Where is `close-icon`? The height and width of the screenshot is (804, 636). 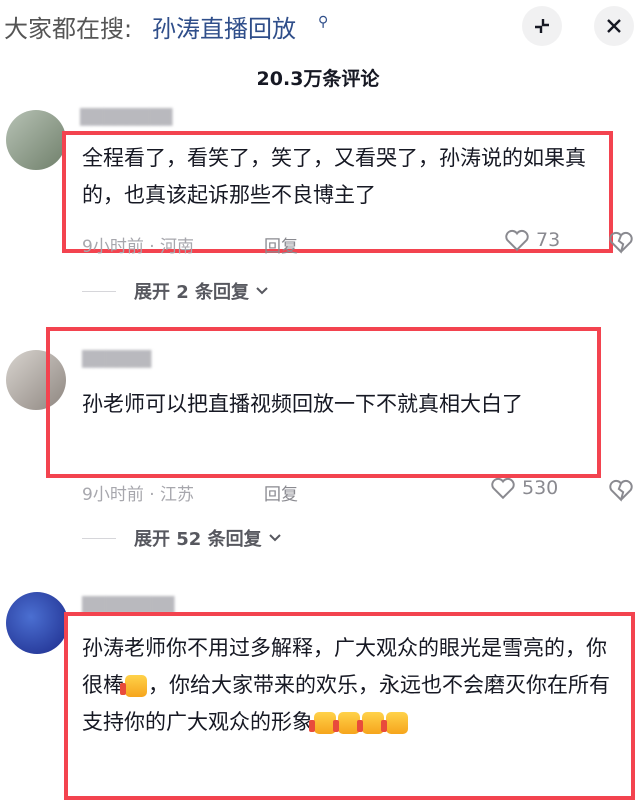 close-icon is located at coordinates (614, 26).